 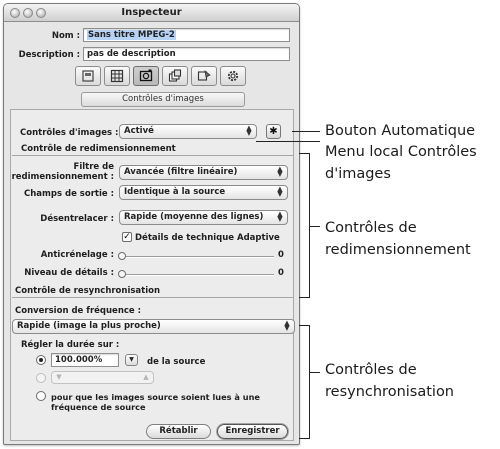 I want to click on filter-label-1: Filtre de, so click(x=93, y=167).